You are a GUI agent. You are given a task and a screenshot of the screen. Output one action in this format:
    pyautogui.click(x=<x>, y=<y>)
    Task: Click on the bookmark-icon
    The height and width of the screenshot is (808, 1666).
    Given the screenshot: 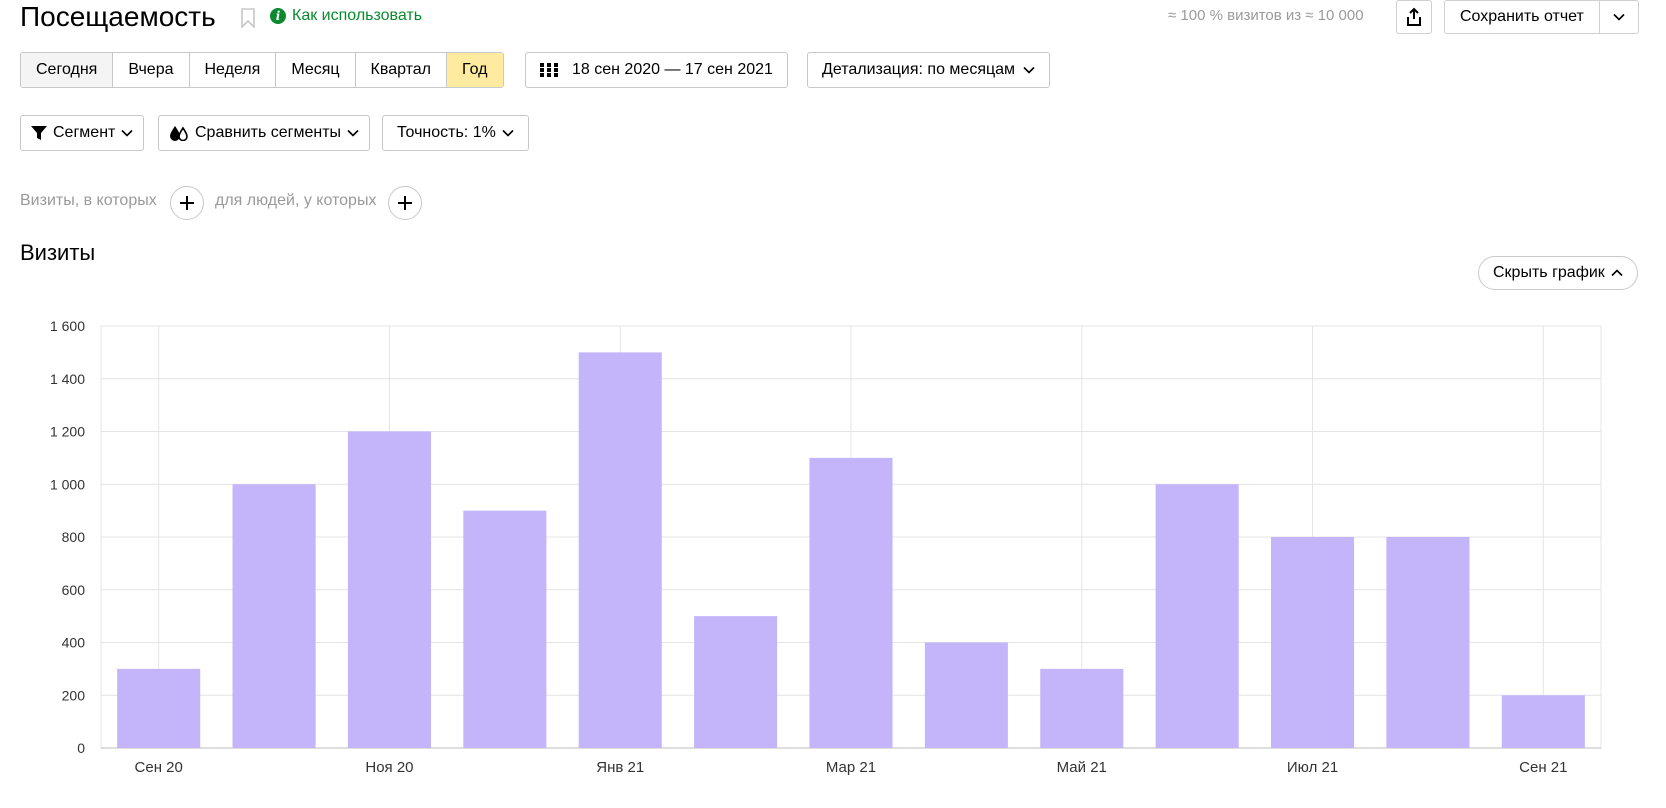 What is the action you would take?
    pyautogui.click(x=248, y=18)
    